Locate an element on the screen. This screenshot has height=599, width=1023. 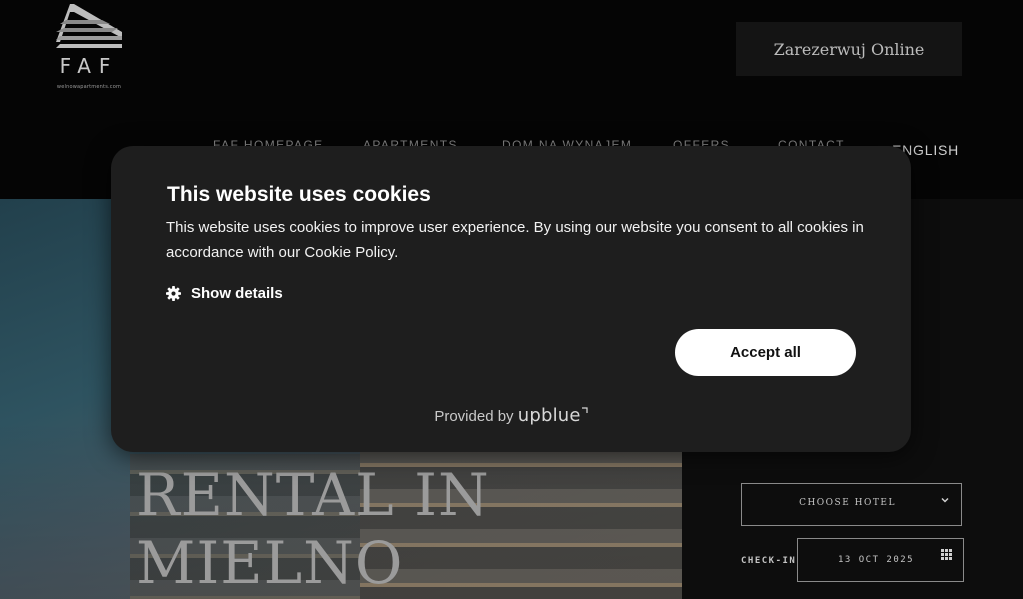
logo-subtext: welnowapartments.com is located at coordinates (89, 87).